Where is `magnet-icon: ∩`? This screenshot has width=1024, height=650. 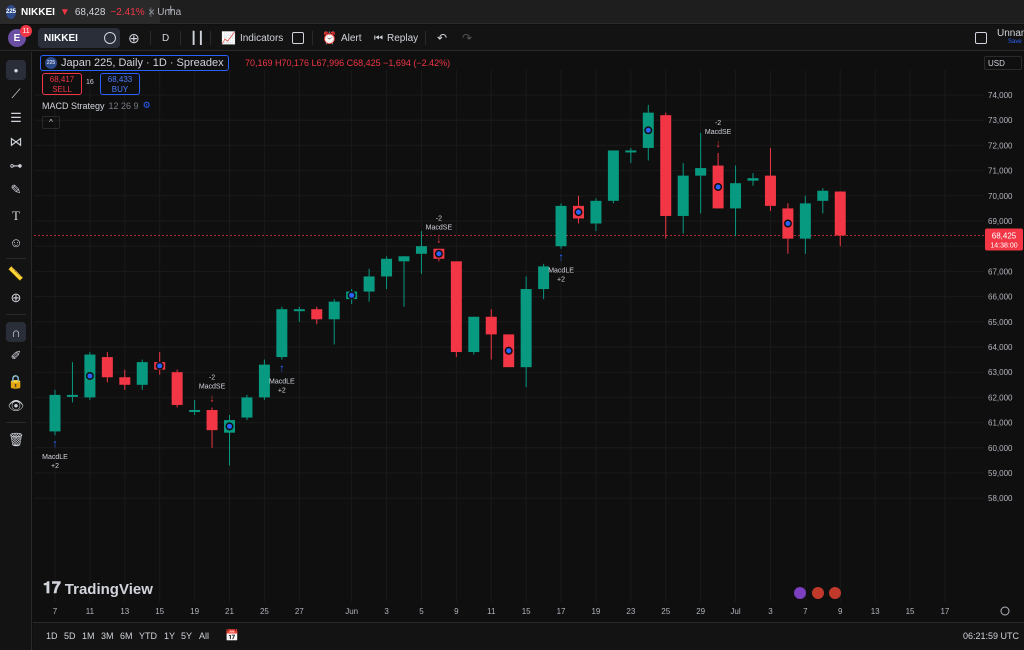
magnet-icon: ∩ is located at coordinates (16, 332).